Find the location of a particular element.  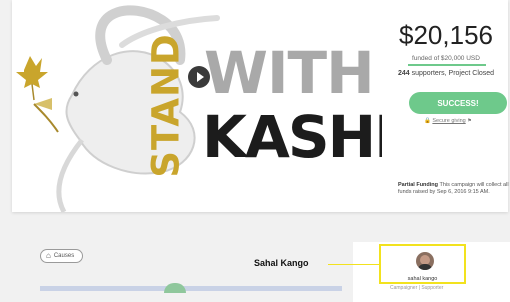

annotation-label: Sahal Kango is located at coordinates (281, 263).